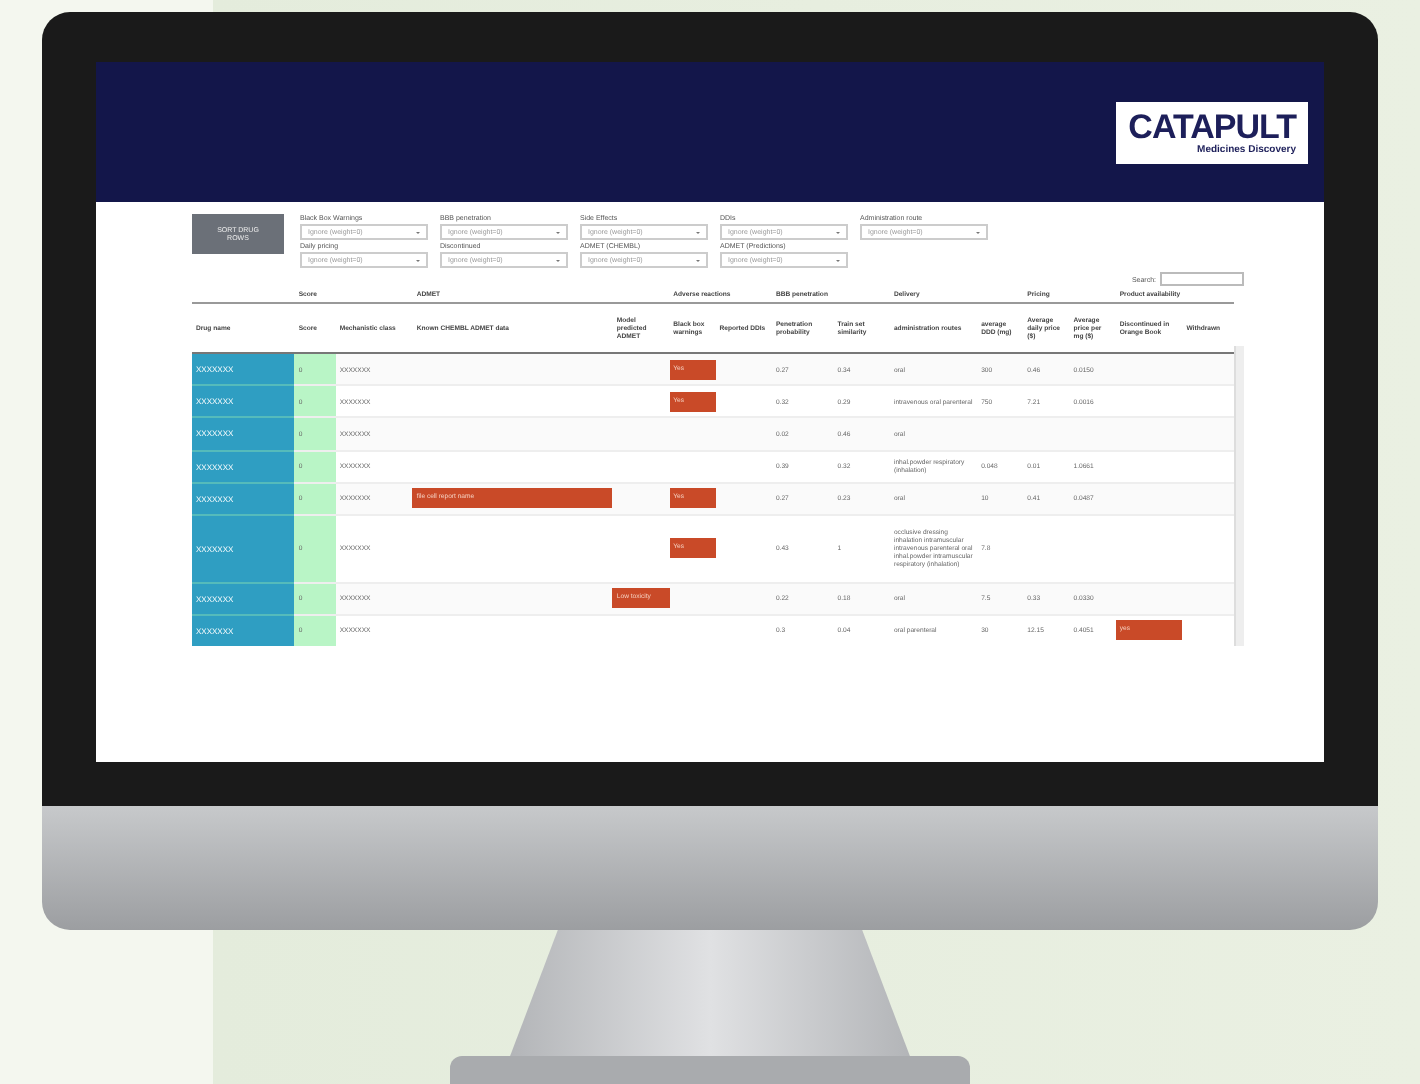 The width and height of the screenshot is (1420, 1084). I want to click on search-field, so click(1202, 279).